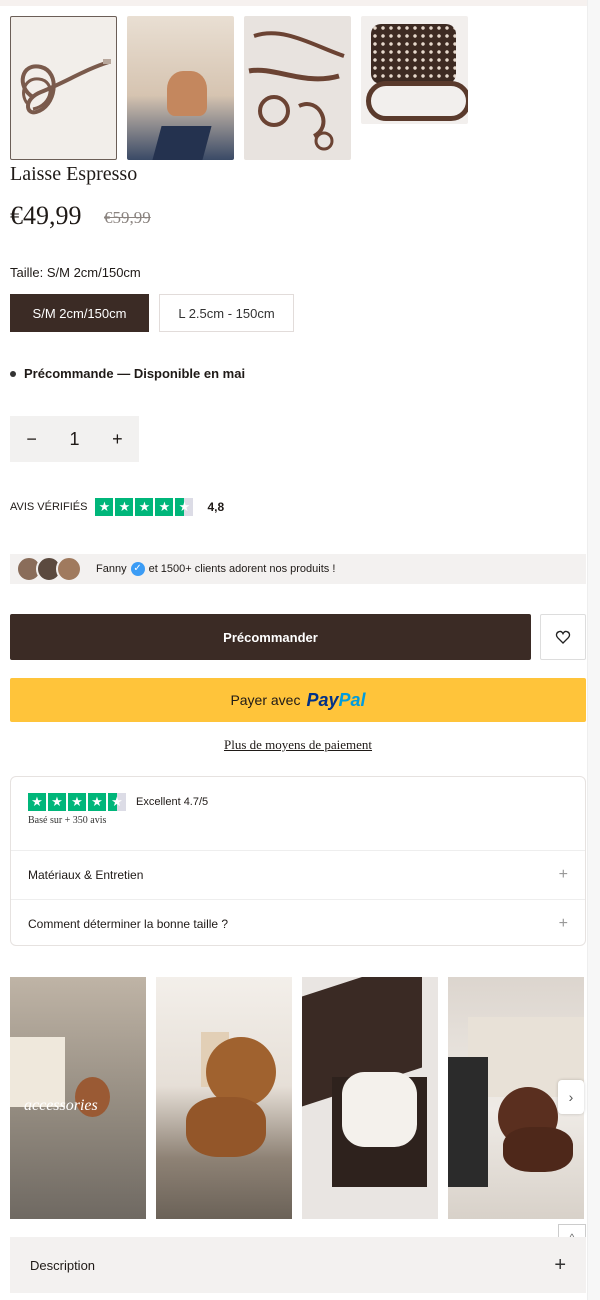 This screenshot has height=1300, width=600. Describe the element at coordinates (135, 373) in the screenshot. I see `stock-text: Précommande — Disponible en mai` at that location.